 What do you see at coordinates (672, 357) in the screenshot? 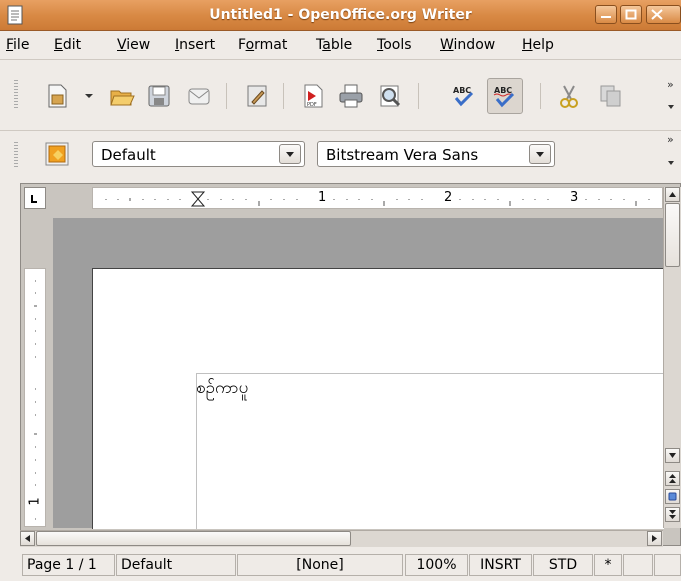
I see `vertical-scrollbar` at bounding box center [672, 357].